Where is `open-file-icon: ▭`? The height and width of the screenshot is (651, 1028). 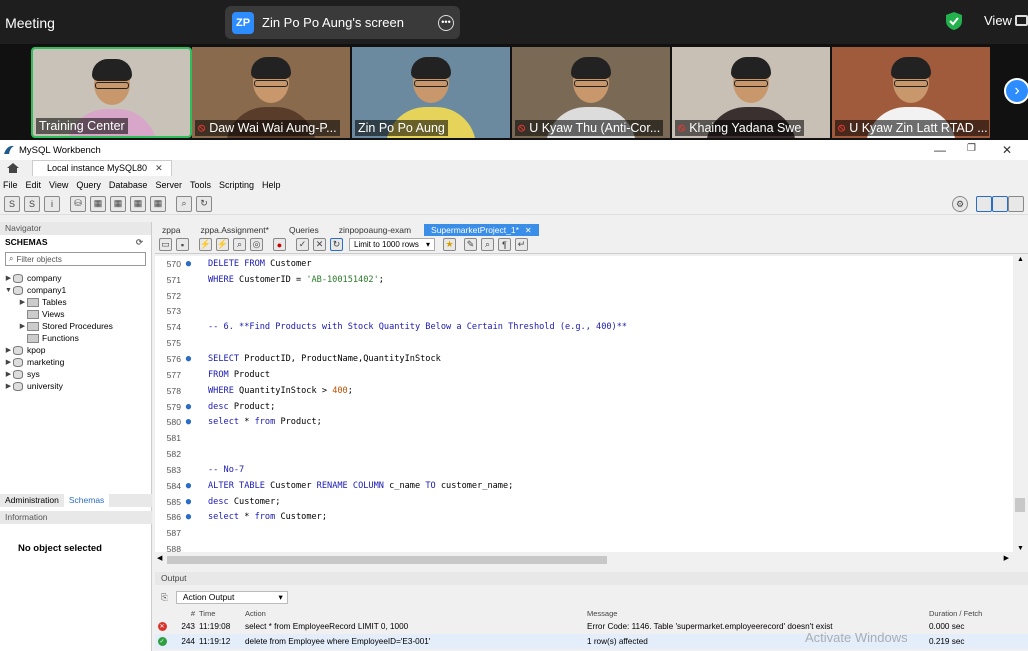 open-file-icon: ▭ is located at coordinates (165, 244).